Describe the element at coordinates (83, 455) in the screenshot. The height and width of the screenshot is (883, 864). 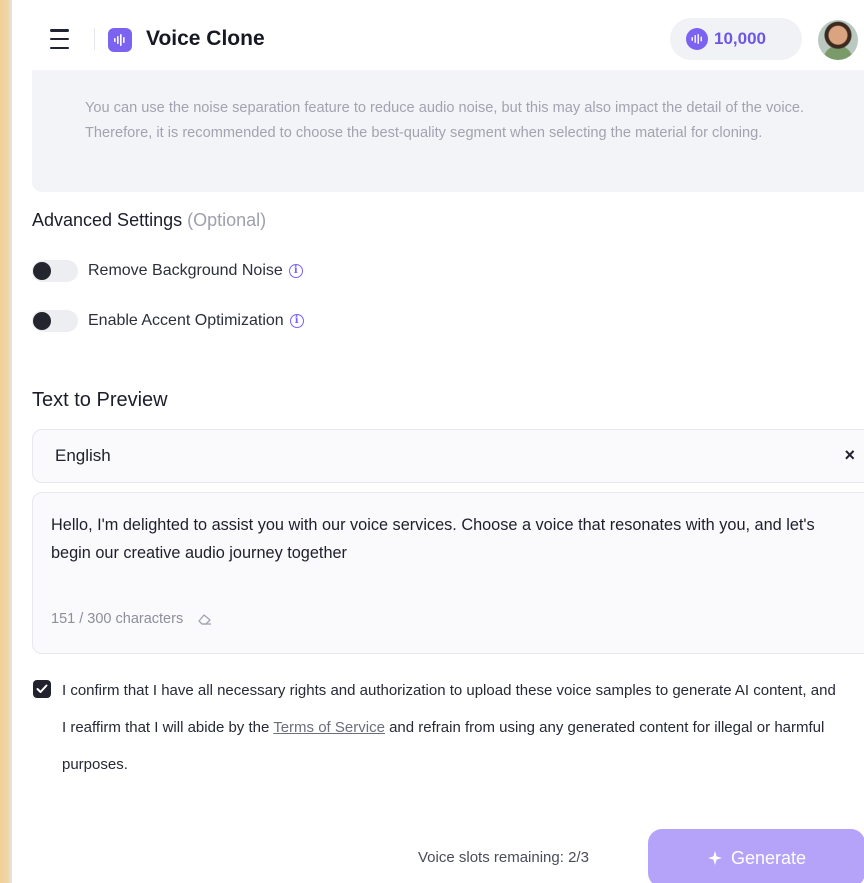
I see `language-value: English` at that location.